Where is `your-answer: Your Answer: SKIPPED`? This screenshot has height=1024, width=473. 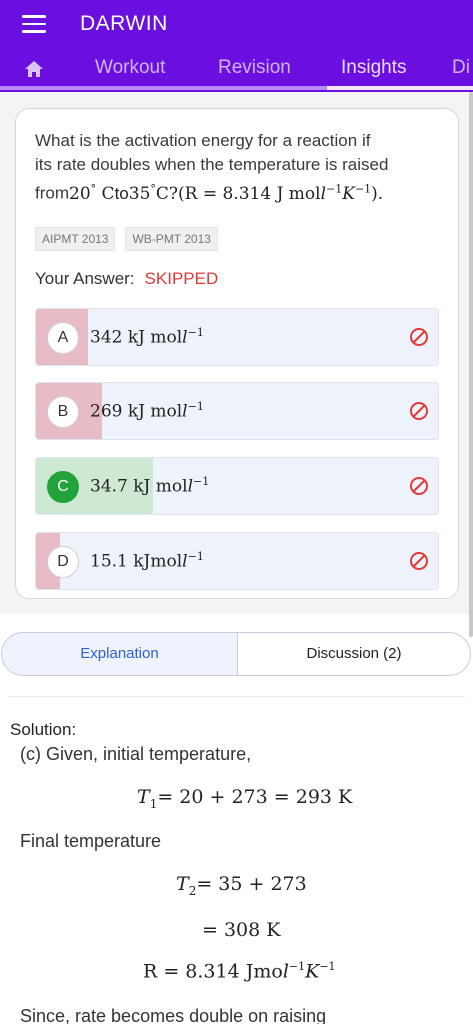
your-answer: Your Answer: SKIPPED is located at coordinates (126, 279).